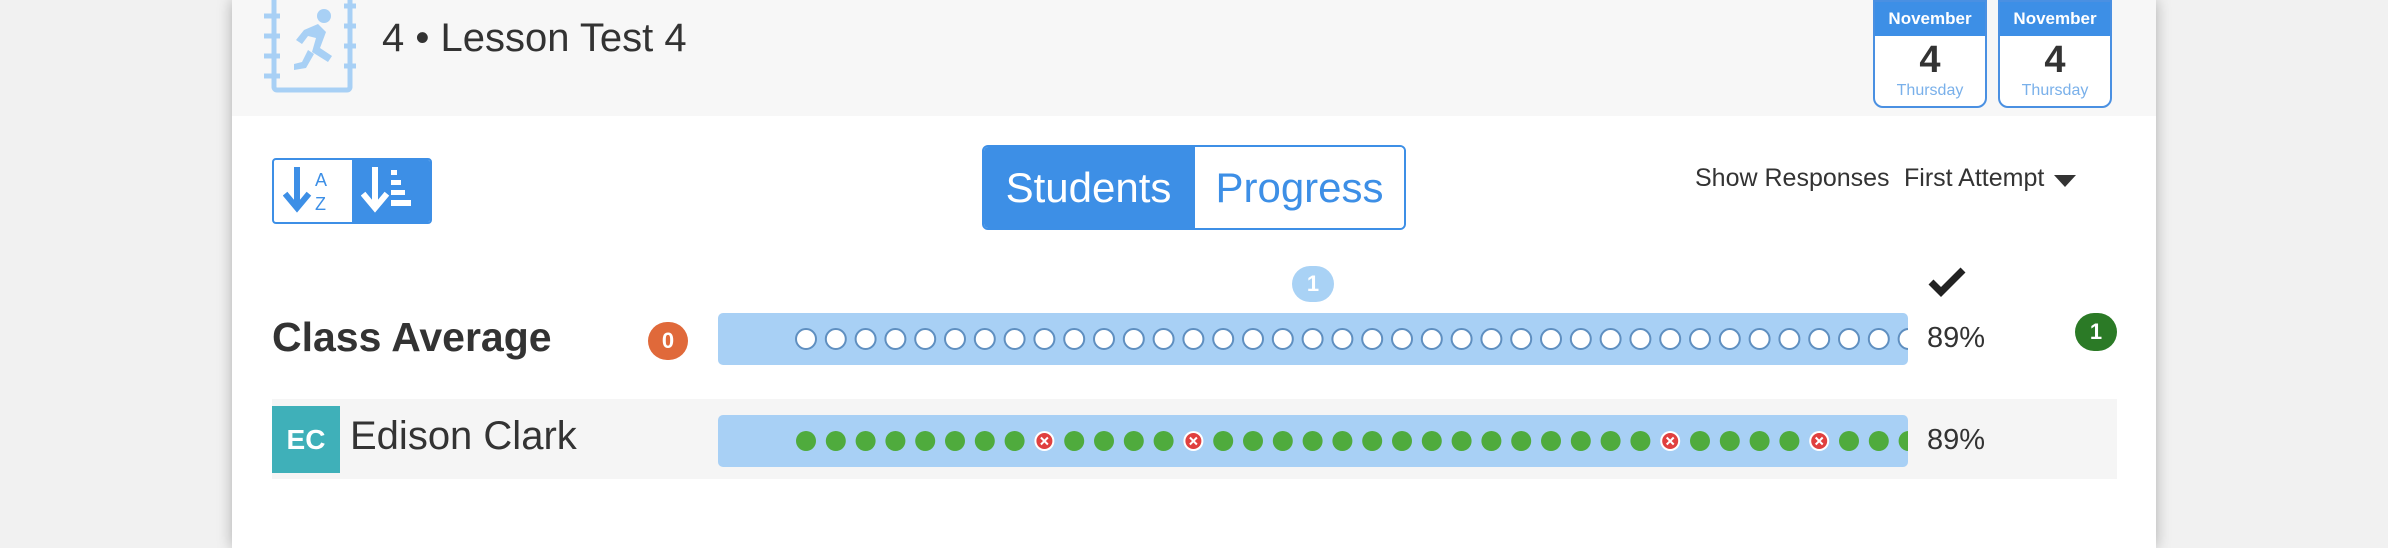 This screenshot has height=548, width=2388. I want to click on sort-by-score-icon, so click(386, 190).